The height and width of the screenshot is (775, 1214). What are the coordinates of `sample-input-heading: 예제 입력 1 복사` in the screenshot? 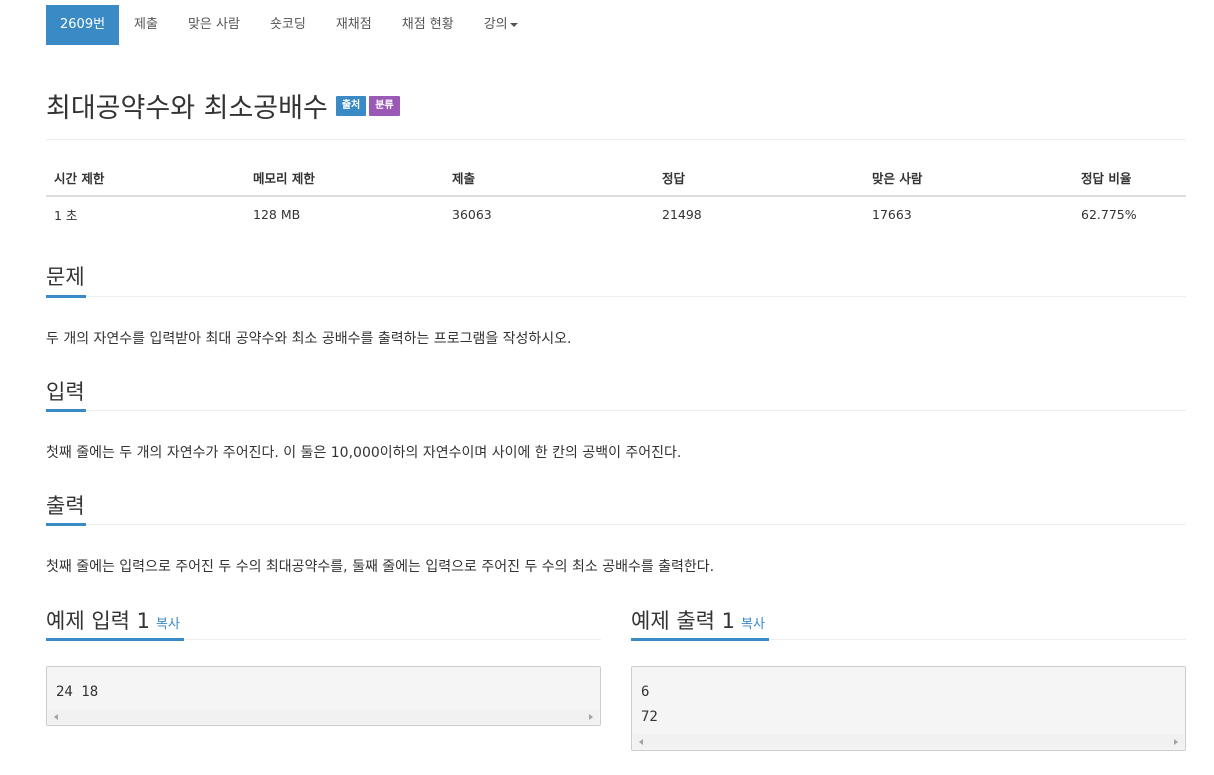 It's located at (113, 620).